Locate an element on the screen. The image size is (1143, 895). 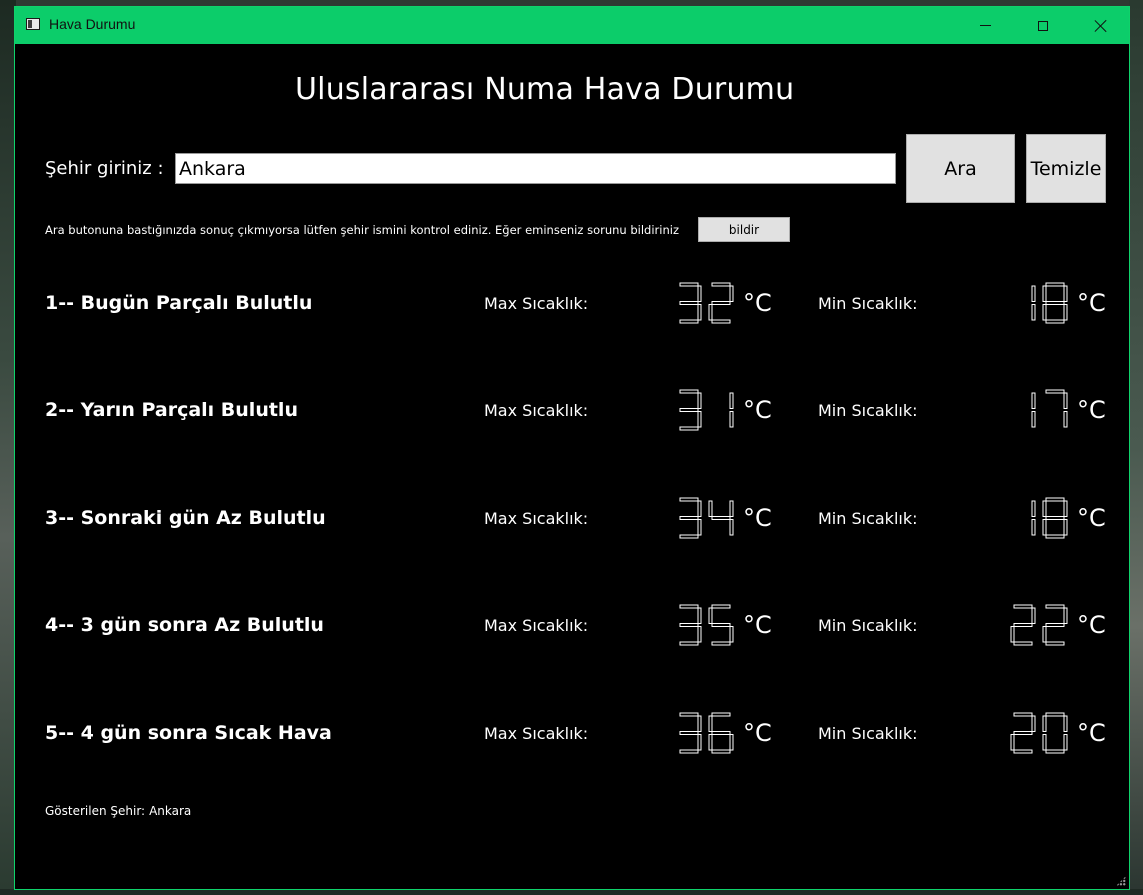
close-icon is located at coordinates (1101, 26).